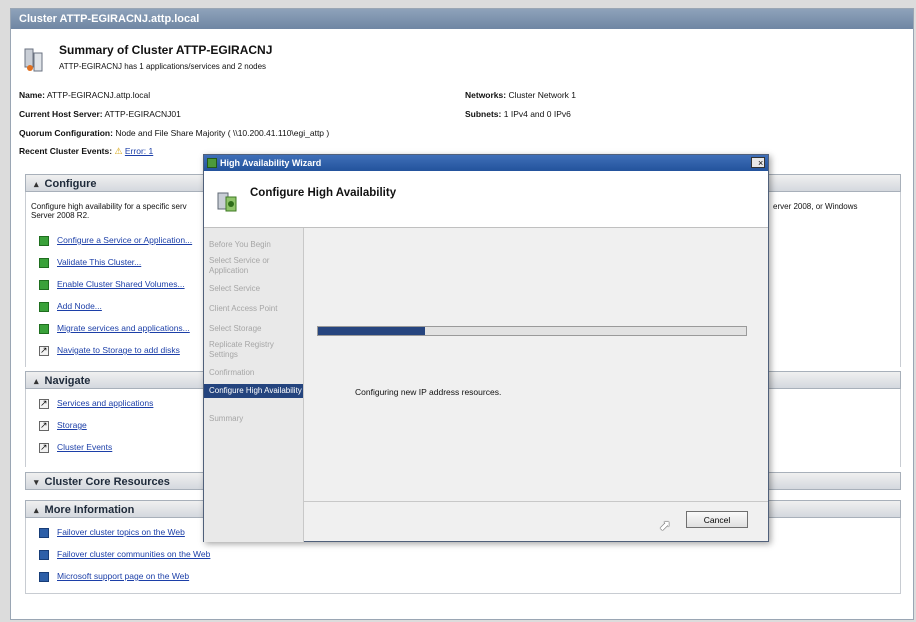  I want to click on action-navigate-storage-label: Navigate to Storage to add disks, so click(118, 350).